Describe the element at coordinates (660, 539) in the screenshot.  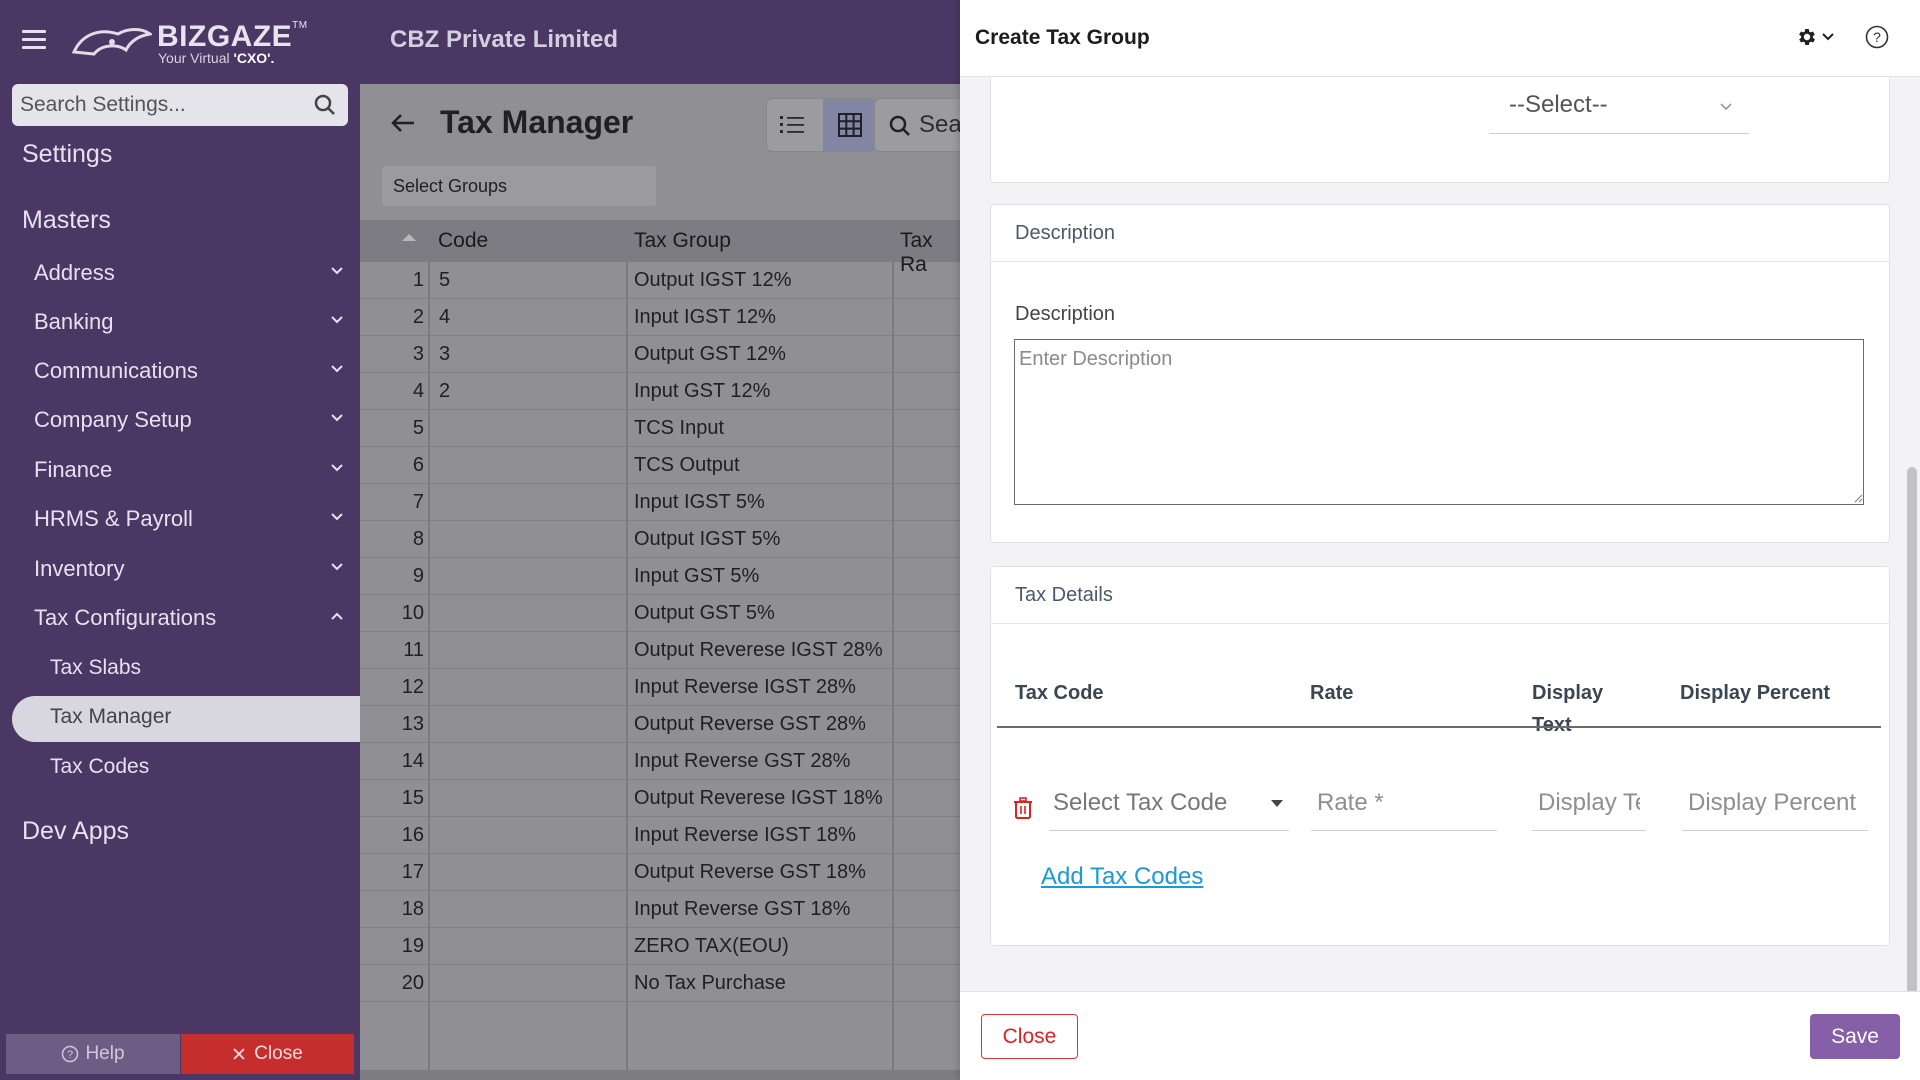
I see `table-row: 8 Output IGST 5%` at that location.